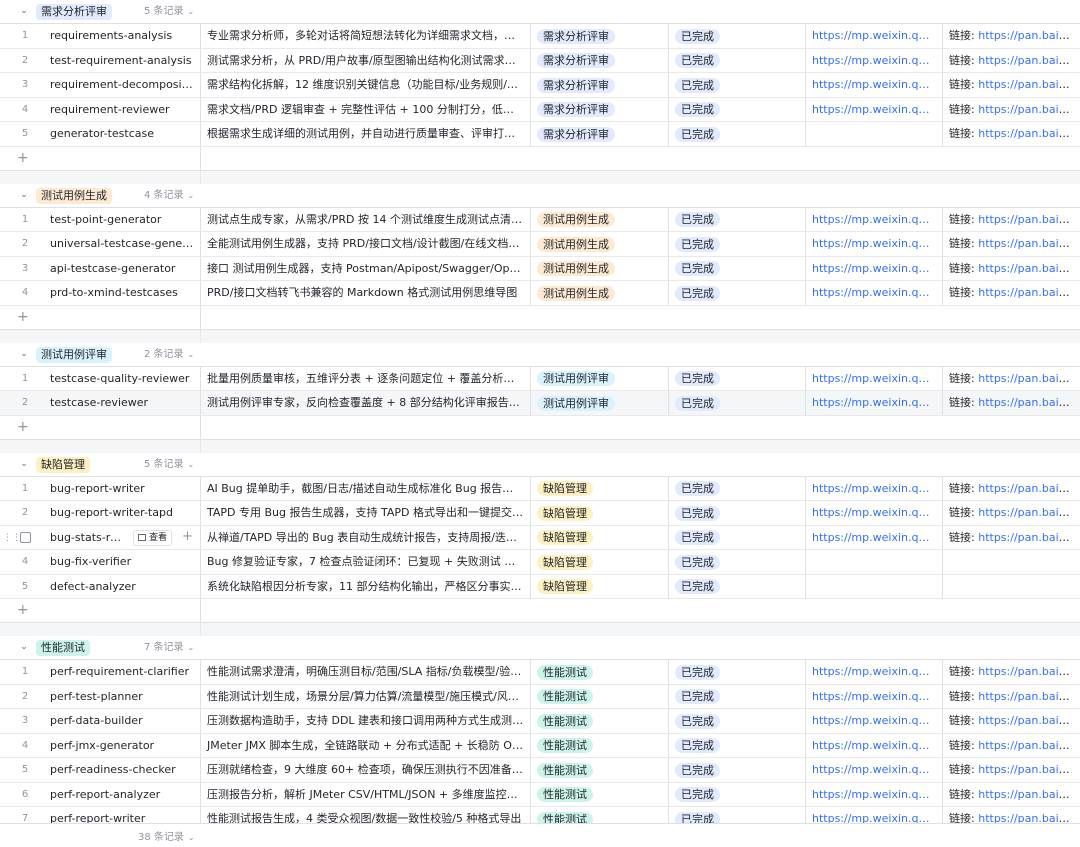  What do you see at coordinates (365, 60) in the screenshot?
I see `cell-description: 测试需求分析，从 PRD/用户故事/原型图输出结构化测试需求分析报告` at bounding box center [365, 60].